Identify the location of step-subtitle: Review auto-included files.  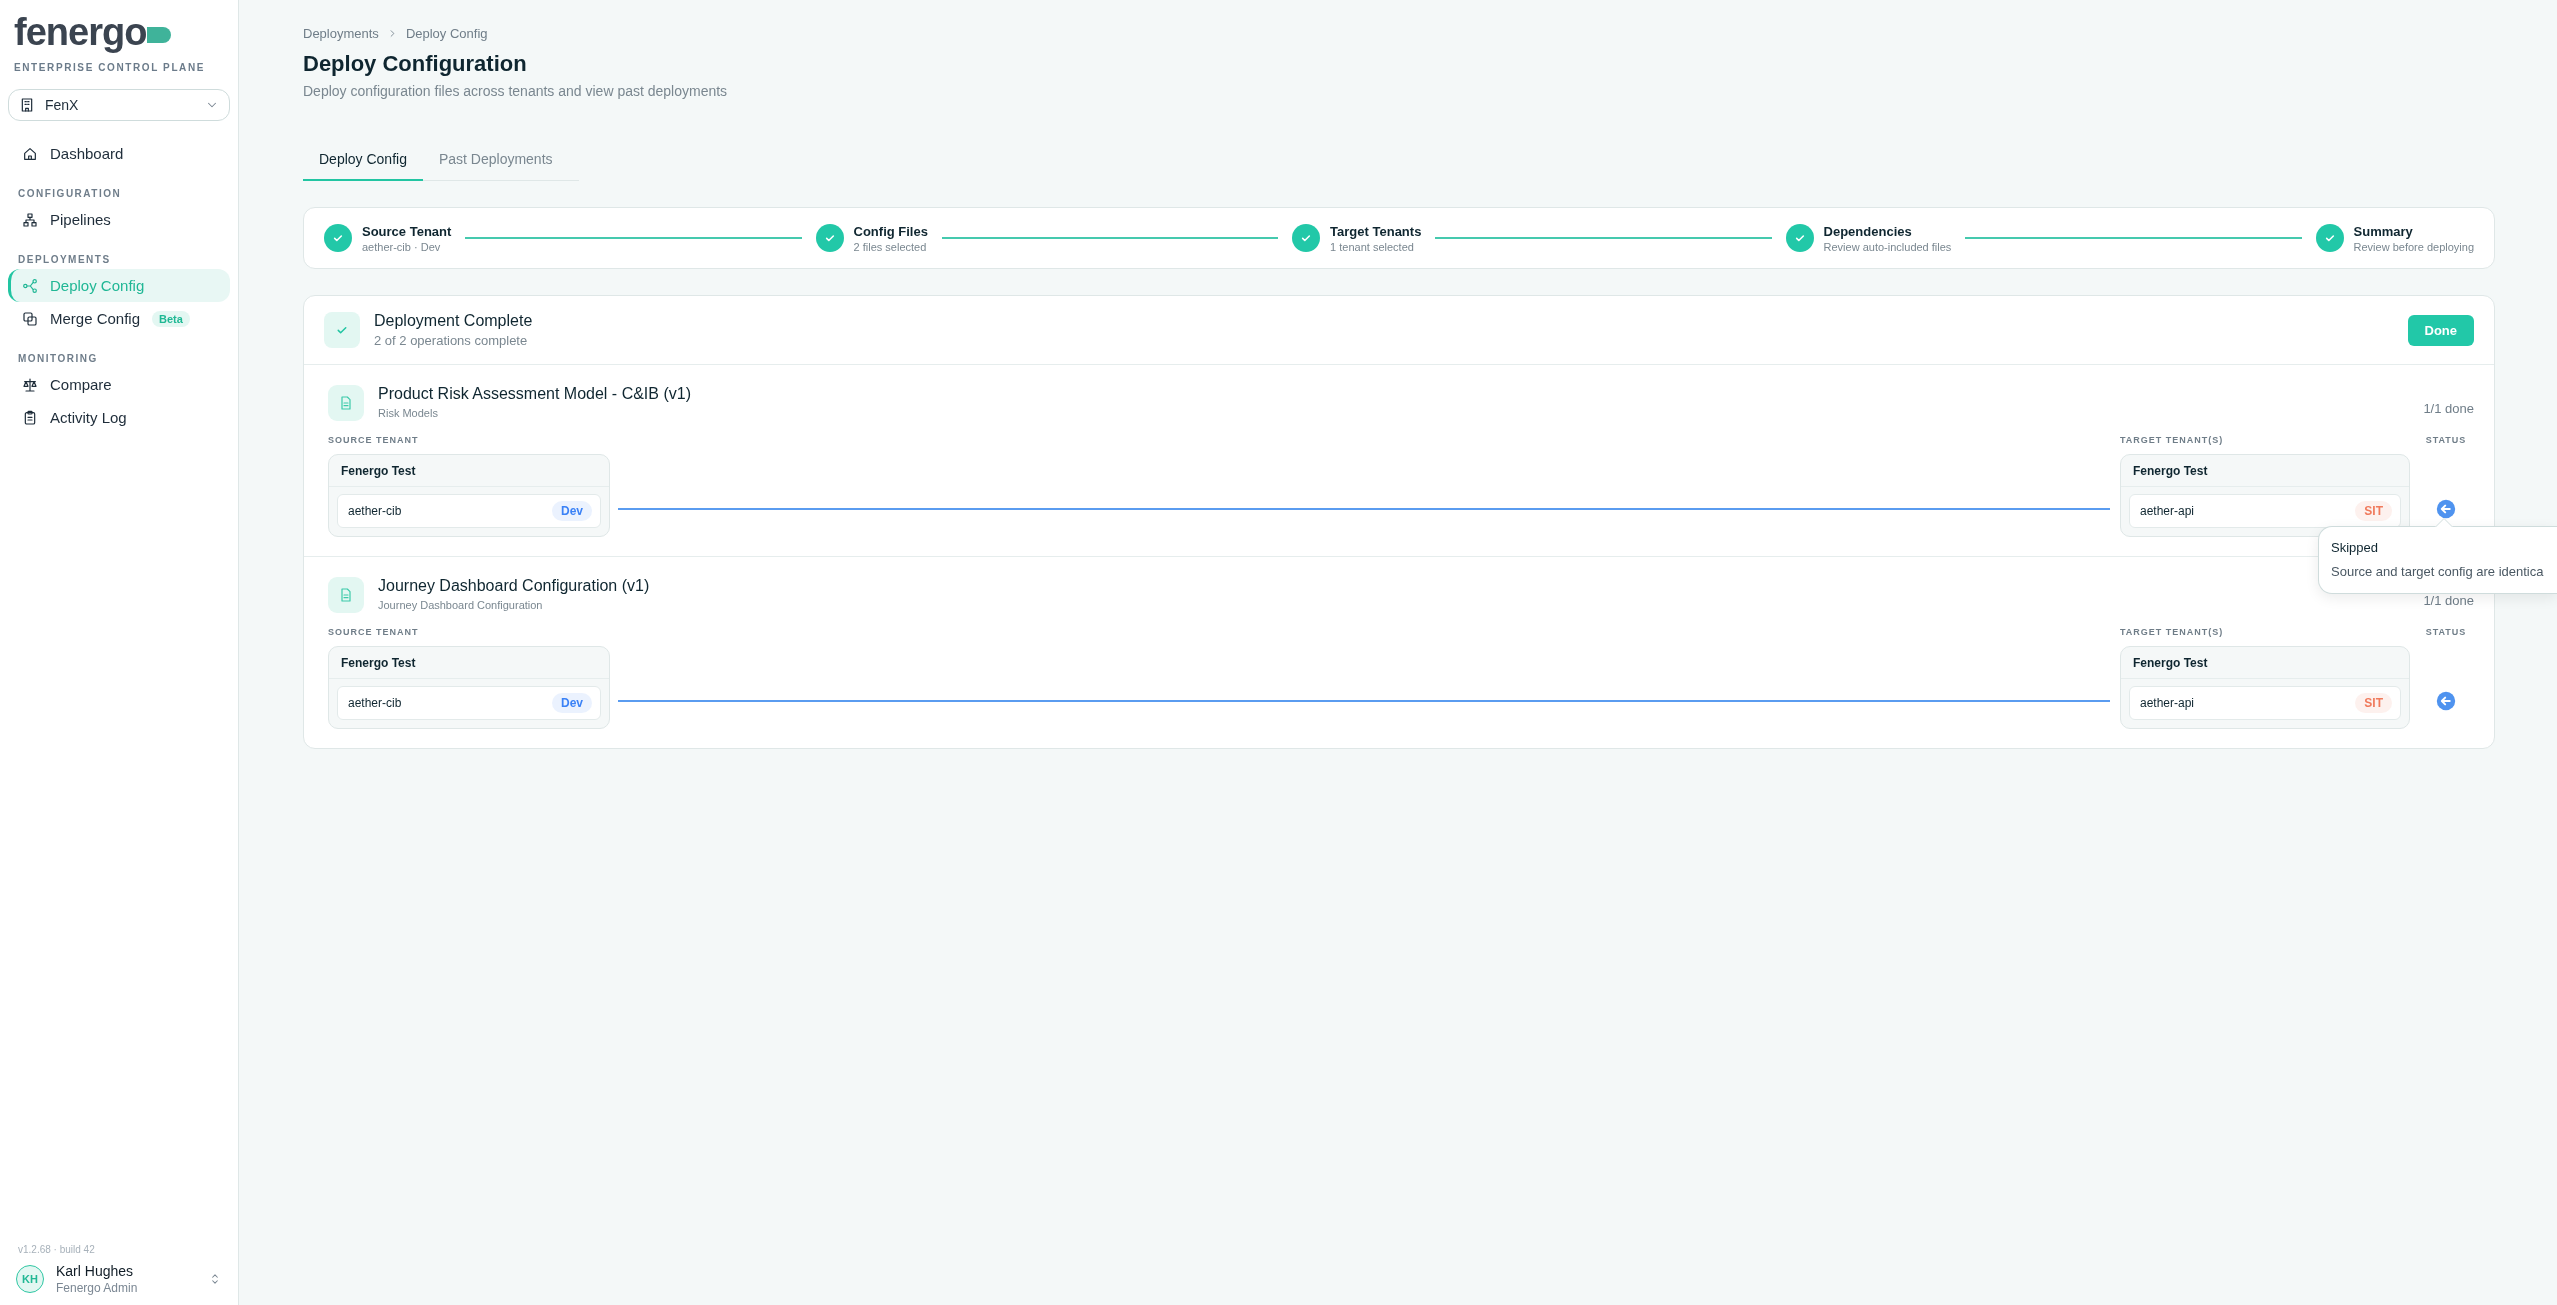
(1887, 246).